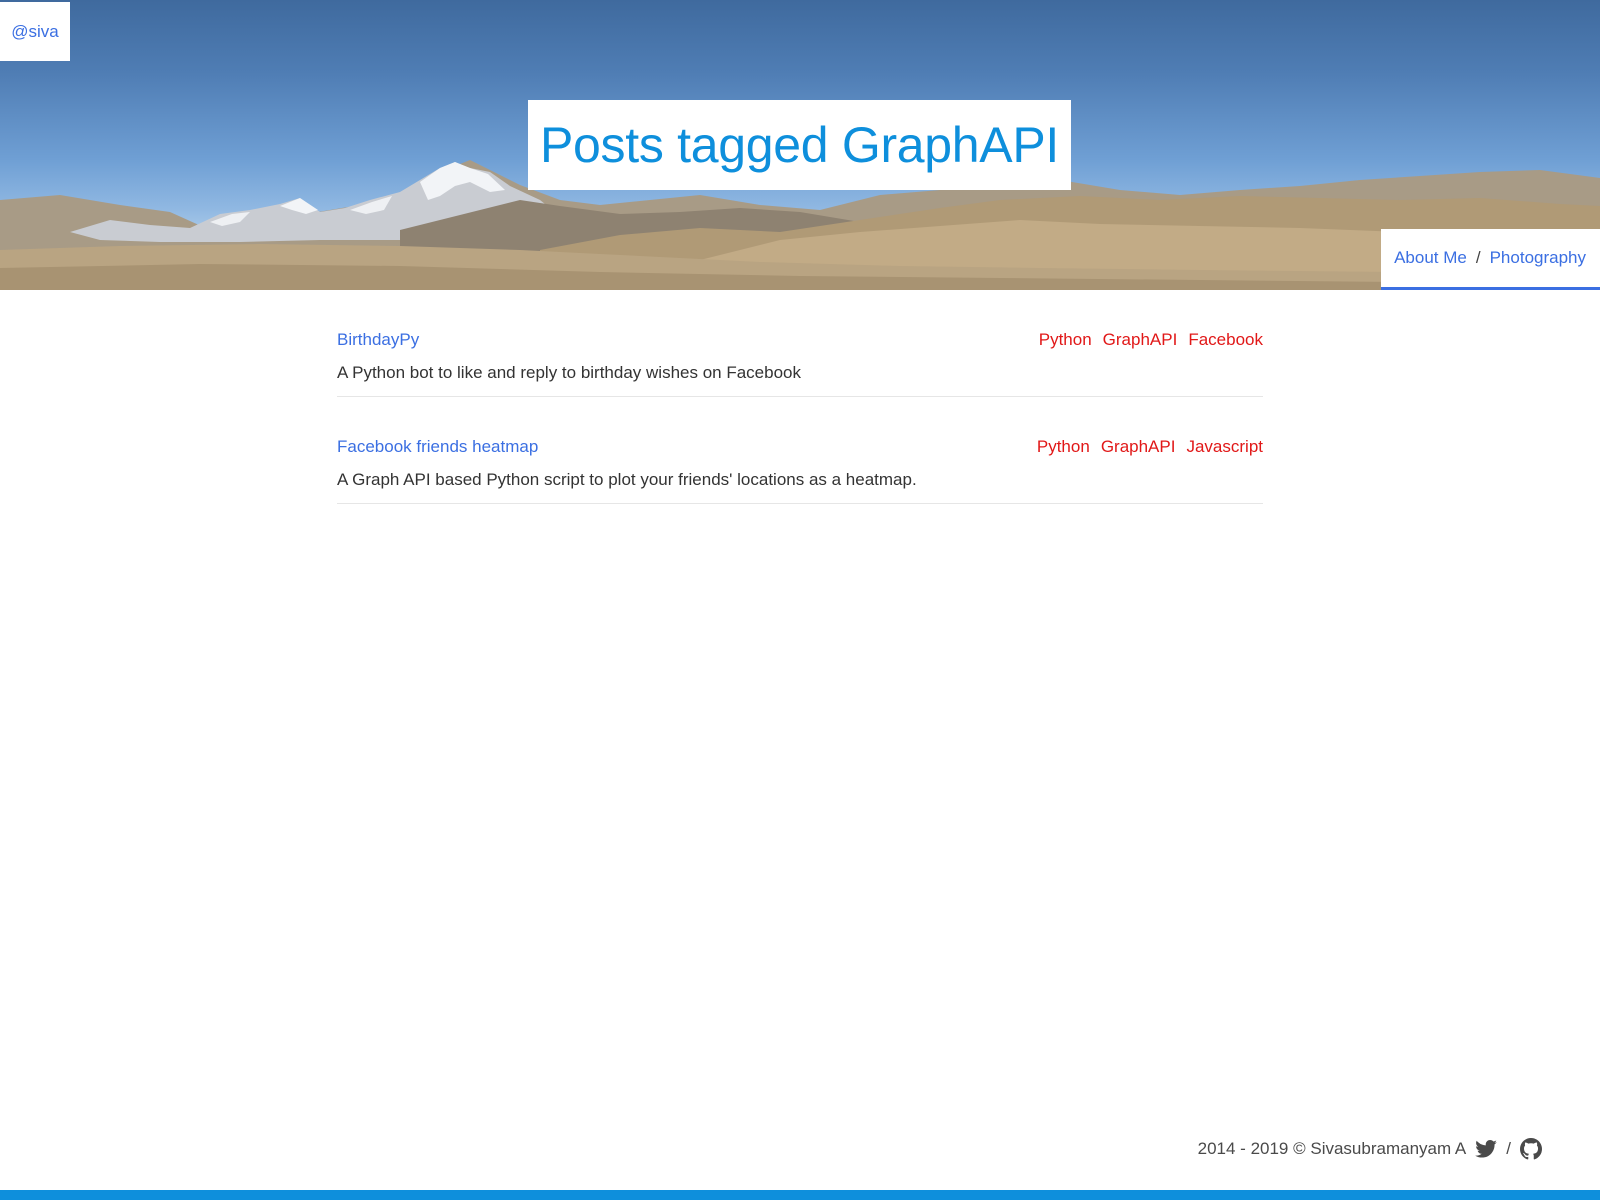  What do you see at coordinates (1224, 447) in the screenshot?
I see `tag-link-javascript: Javascript` at bounding box center [1224, 447].